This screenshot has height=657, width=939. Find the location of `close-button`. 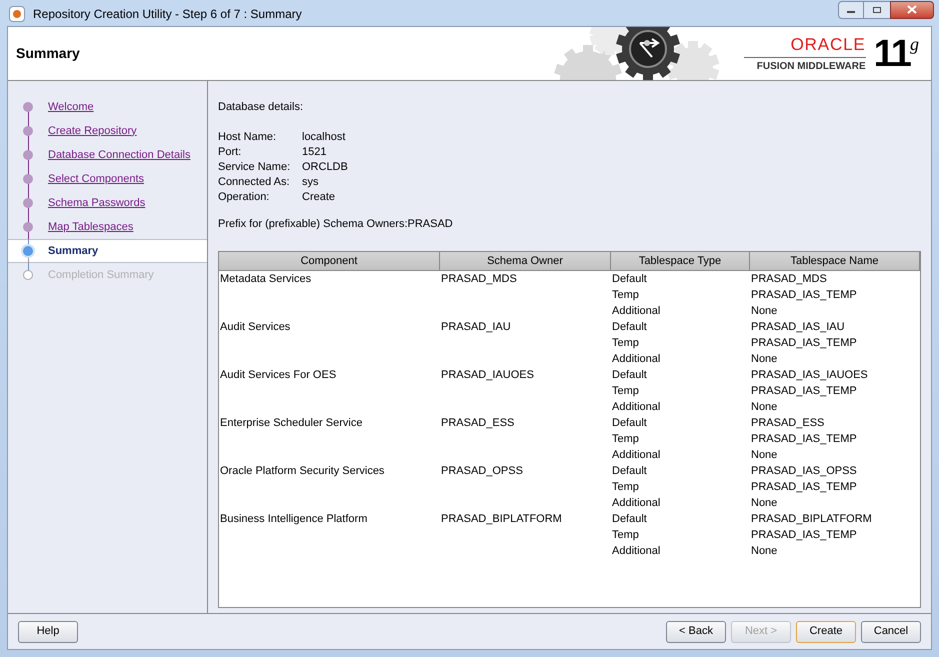

close-button is located at coordinates (912, 9).